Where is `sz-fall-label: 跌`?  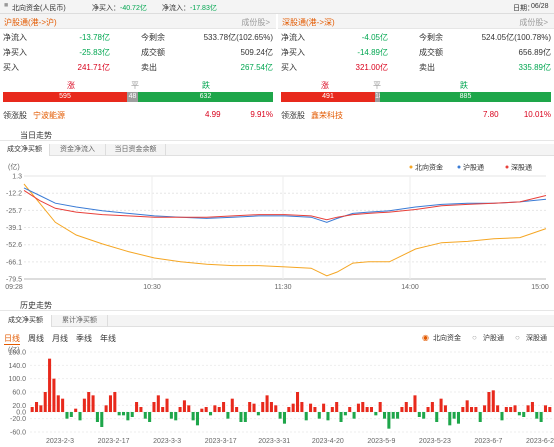 sz-fall-label: 跌 is located at coordinates (464, 85).